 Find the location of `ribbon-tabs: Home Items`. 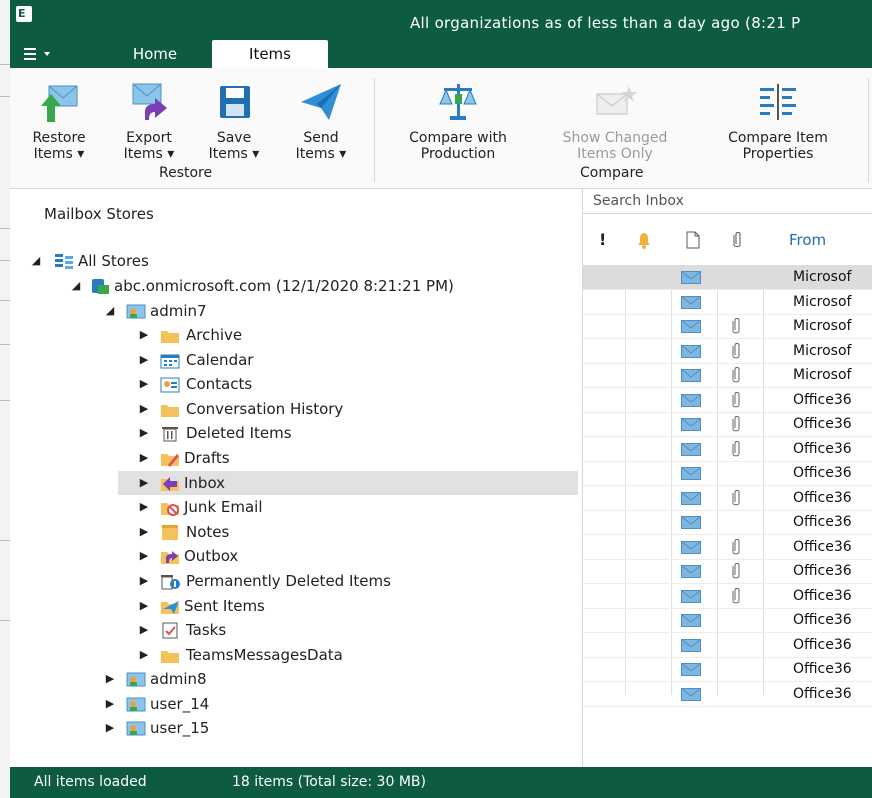

ribbon-tabs: Home Items is located at coordinates (441, 54).